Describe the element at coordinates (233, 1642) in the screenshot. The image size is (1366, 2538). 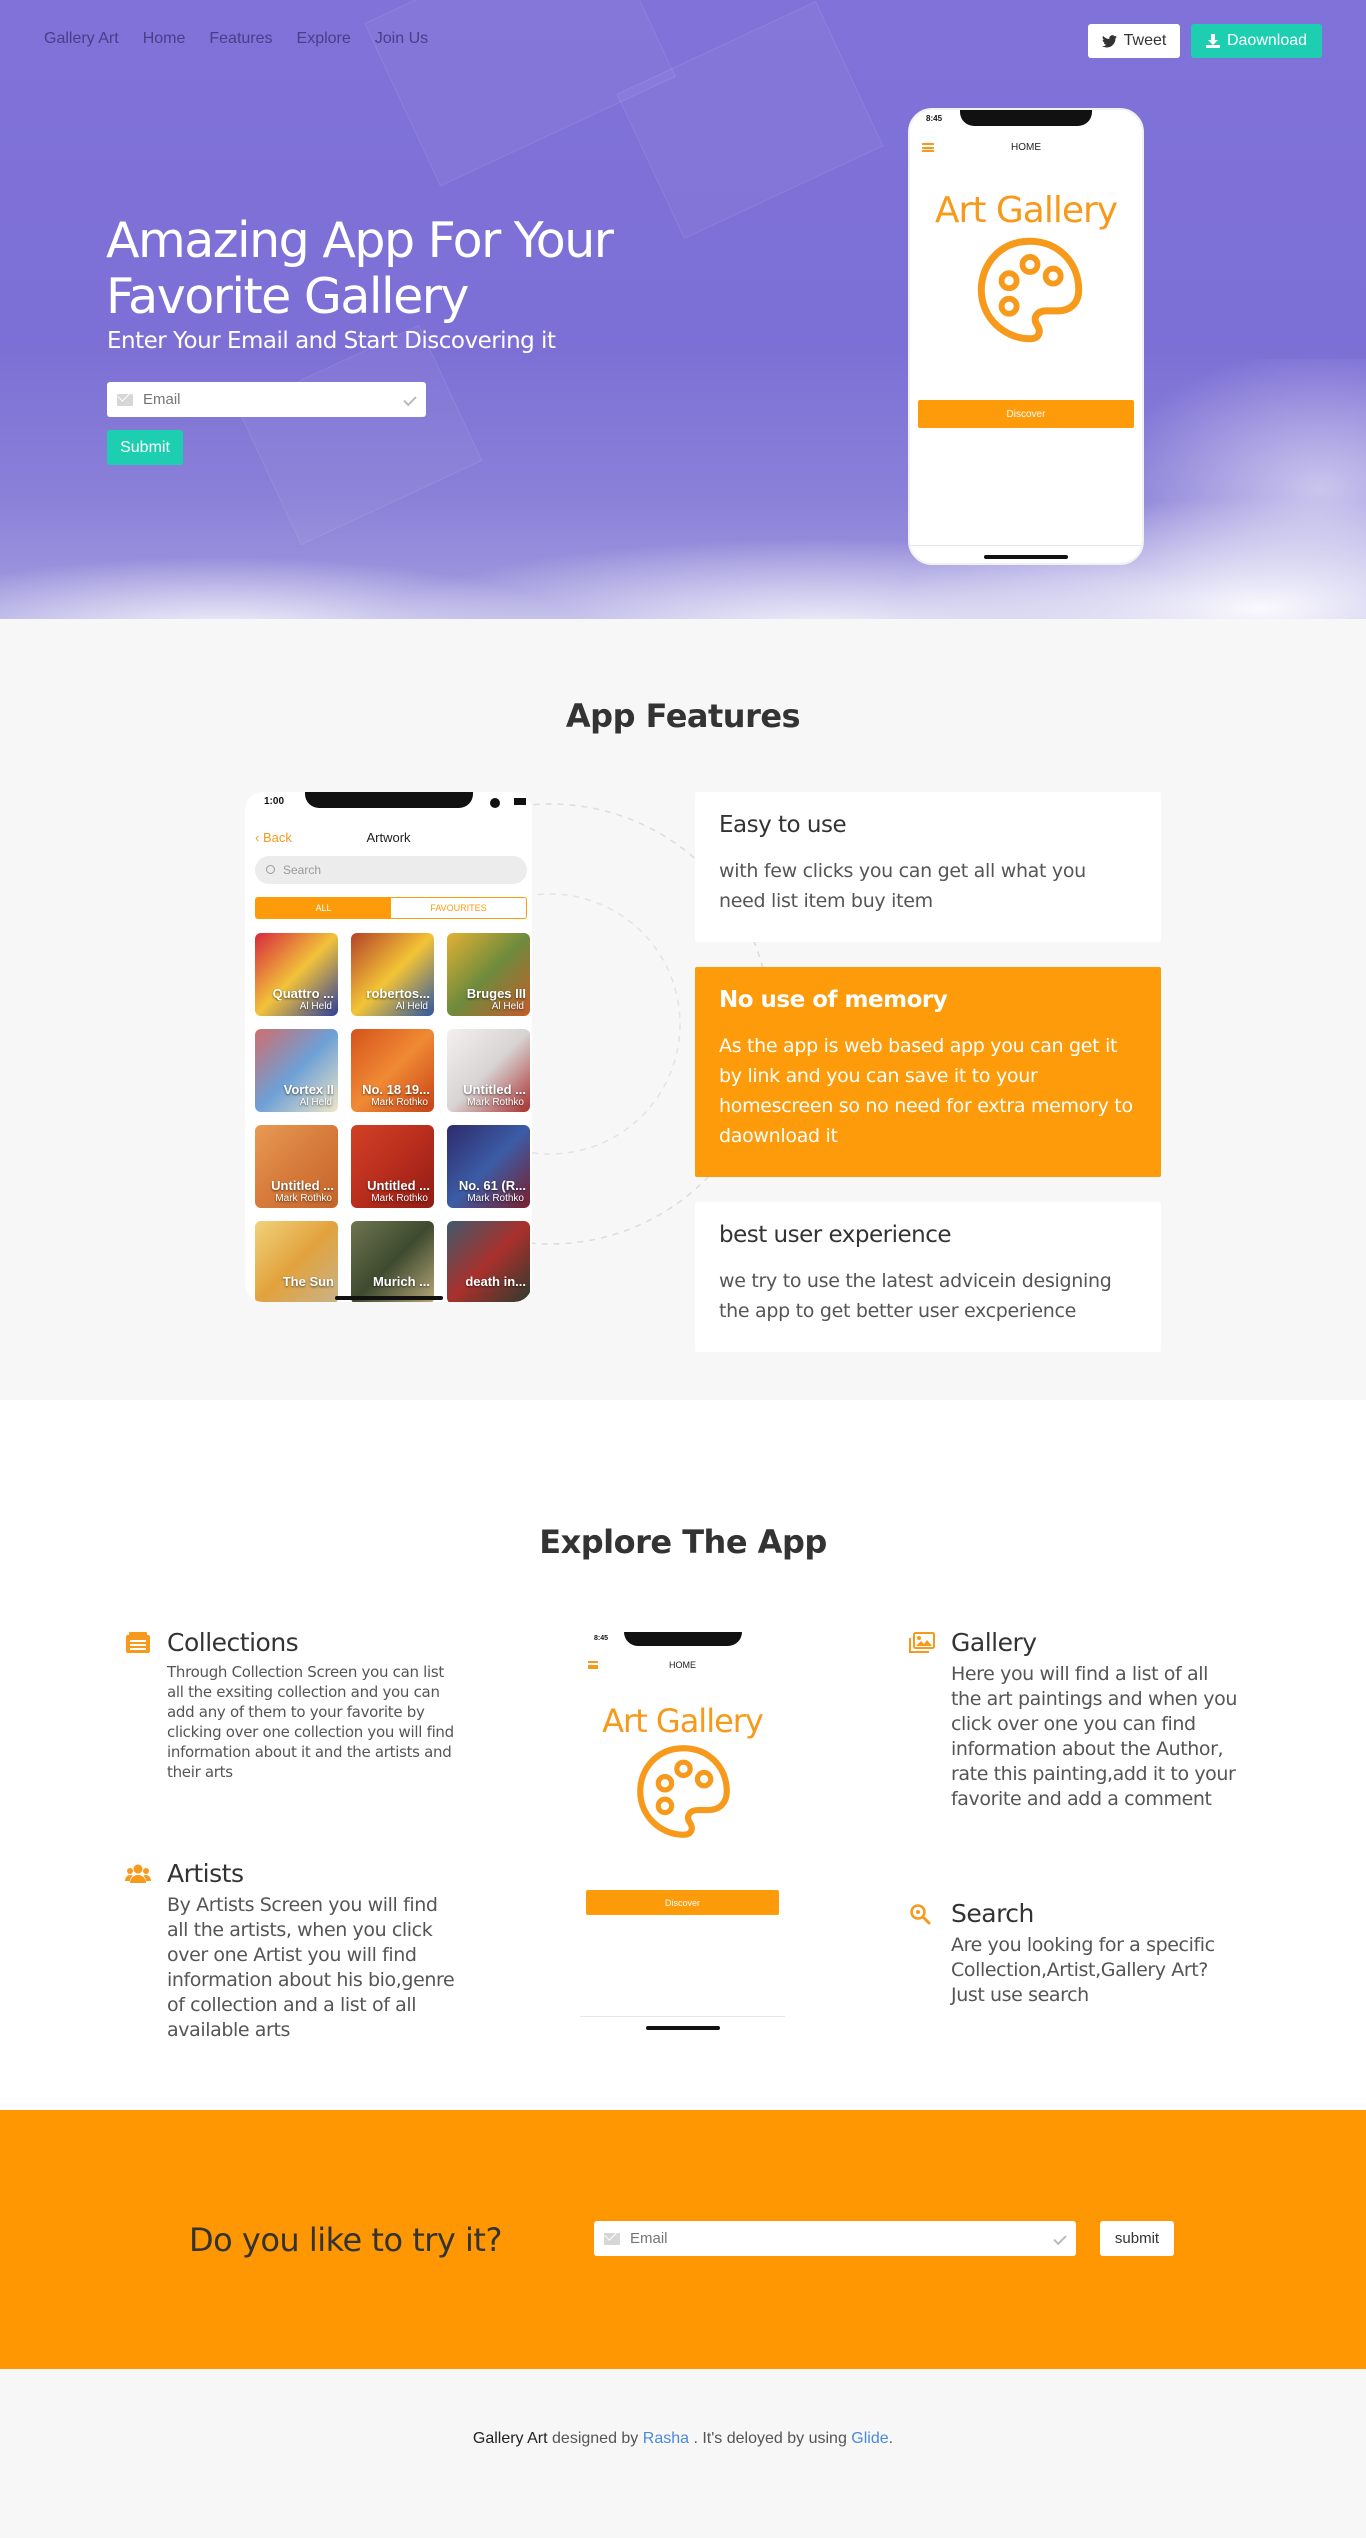
I see `explore-item-title: Collections` at that location.